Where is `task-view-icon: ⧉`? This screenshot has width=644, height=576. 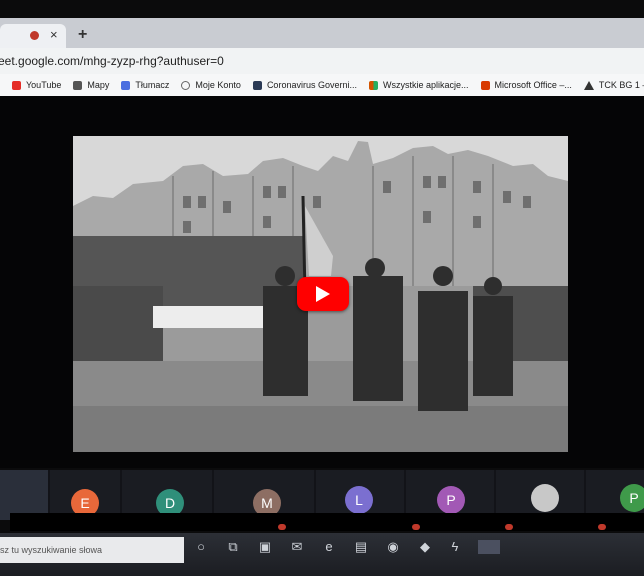
task-view-icon: ⧉ is located at coordinates (233, 547).